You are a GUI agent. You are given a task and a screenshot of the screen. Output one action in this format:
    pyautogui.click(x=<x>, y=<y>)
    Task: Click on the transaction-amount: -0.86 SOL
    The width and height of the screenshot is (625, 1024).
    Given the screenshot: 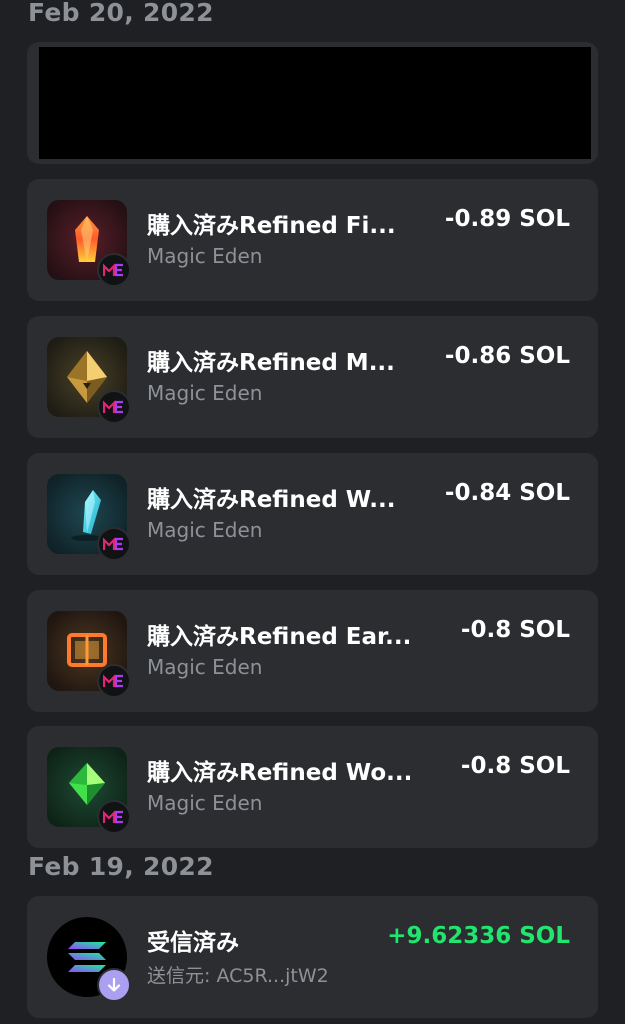 What is the action you would take?
    pyautogui.click(x=507, y=356)
    